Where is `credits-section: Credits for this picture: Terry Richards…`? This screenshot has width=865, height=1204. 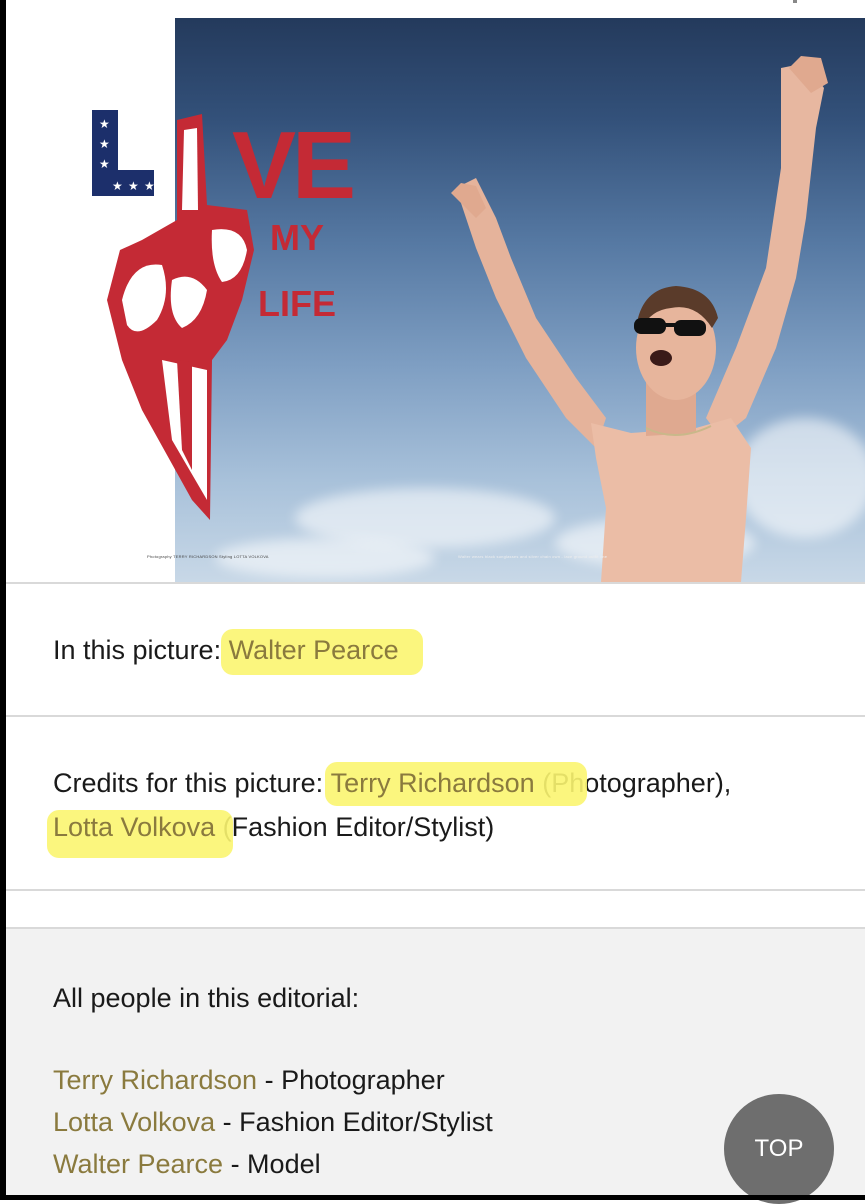
credits-section: Credits for this picture: Terry Richards… is located at coordinates (435, 803).